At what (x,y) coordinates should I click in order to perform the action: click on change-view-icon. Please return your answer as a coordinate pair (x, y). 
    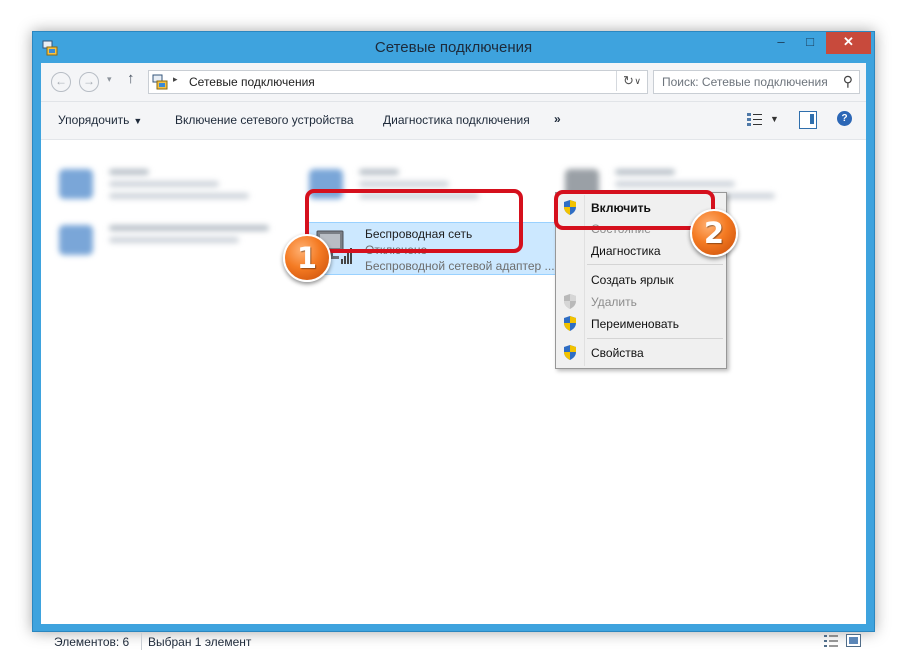
    Looking at the image, I should click on (755, 119).